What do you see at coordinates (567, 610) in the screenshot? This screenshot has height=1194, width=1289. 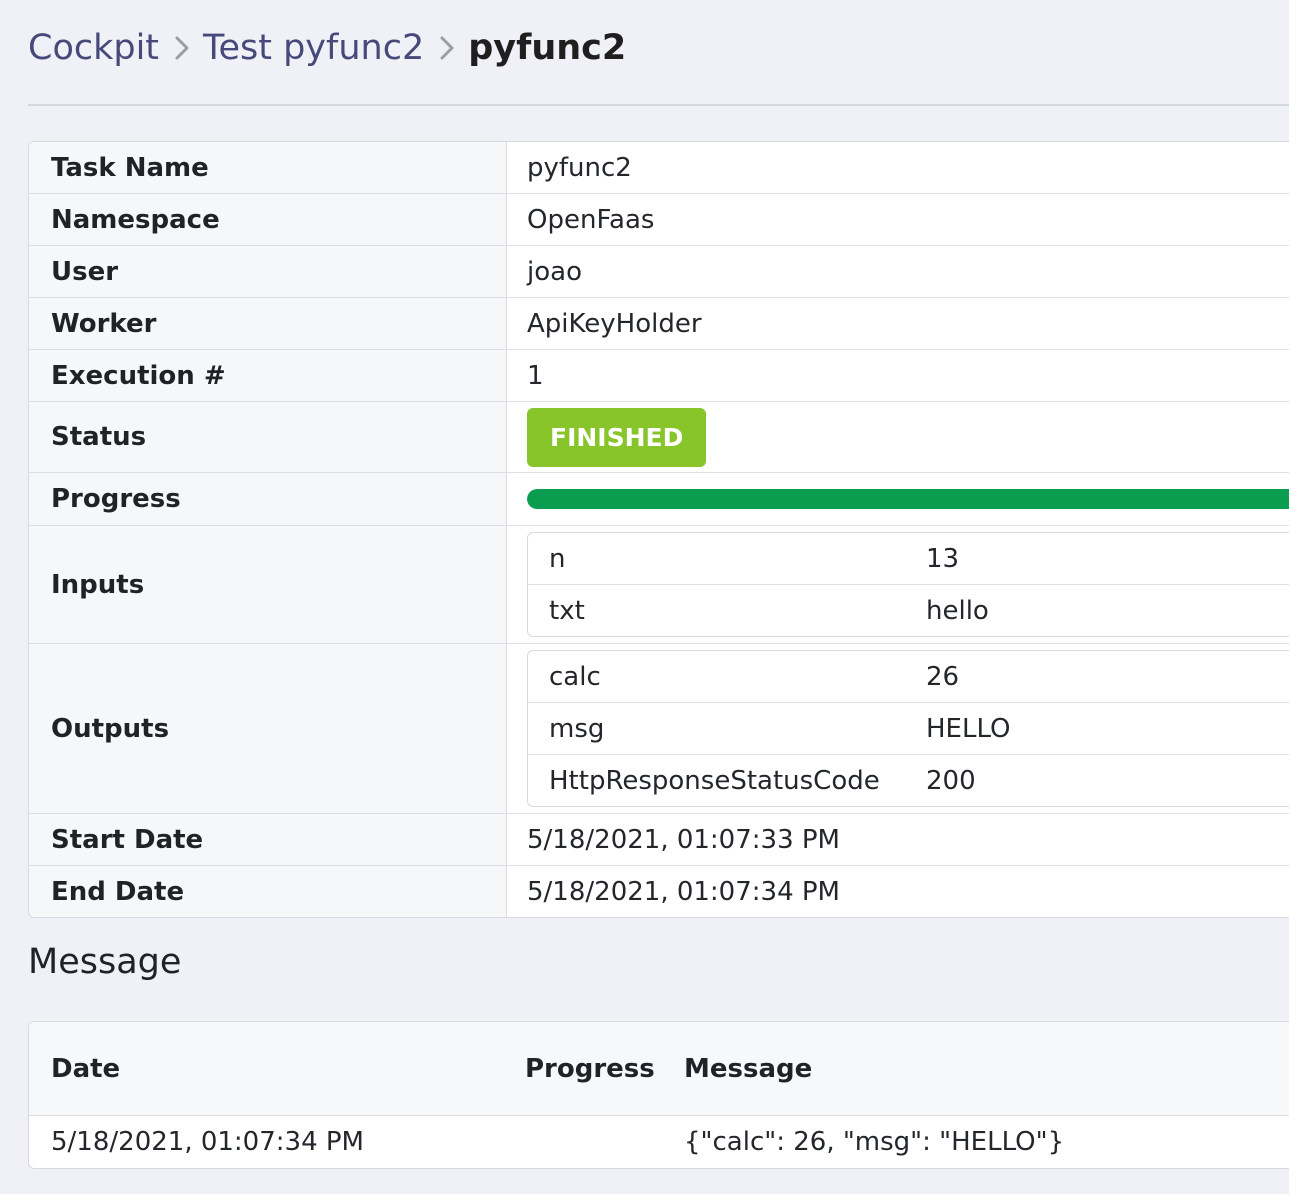 I see `input-key: txt` at bounding box center [567, 610].